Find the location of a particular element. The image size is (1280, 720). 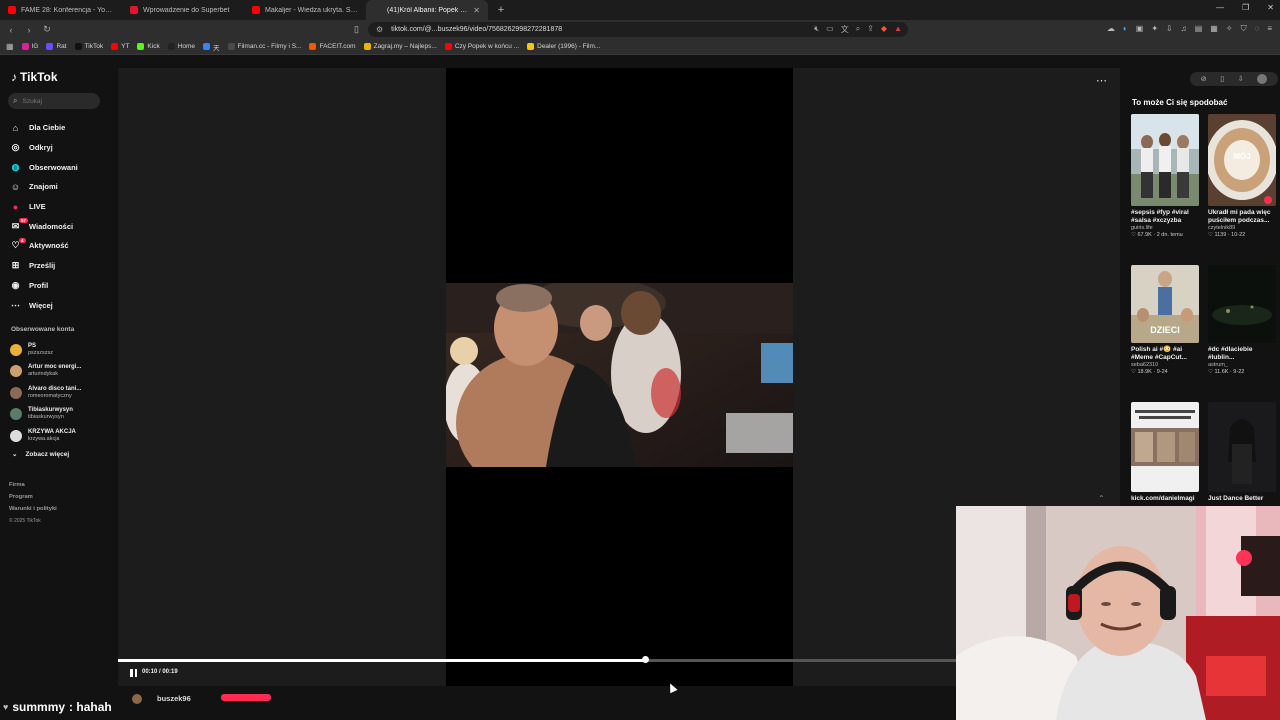

followed-account: Alvaro disco tani... romeoromatyczny is located at coordinates (62, 393).